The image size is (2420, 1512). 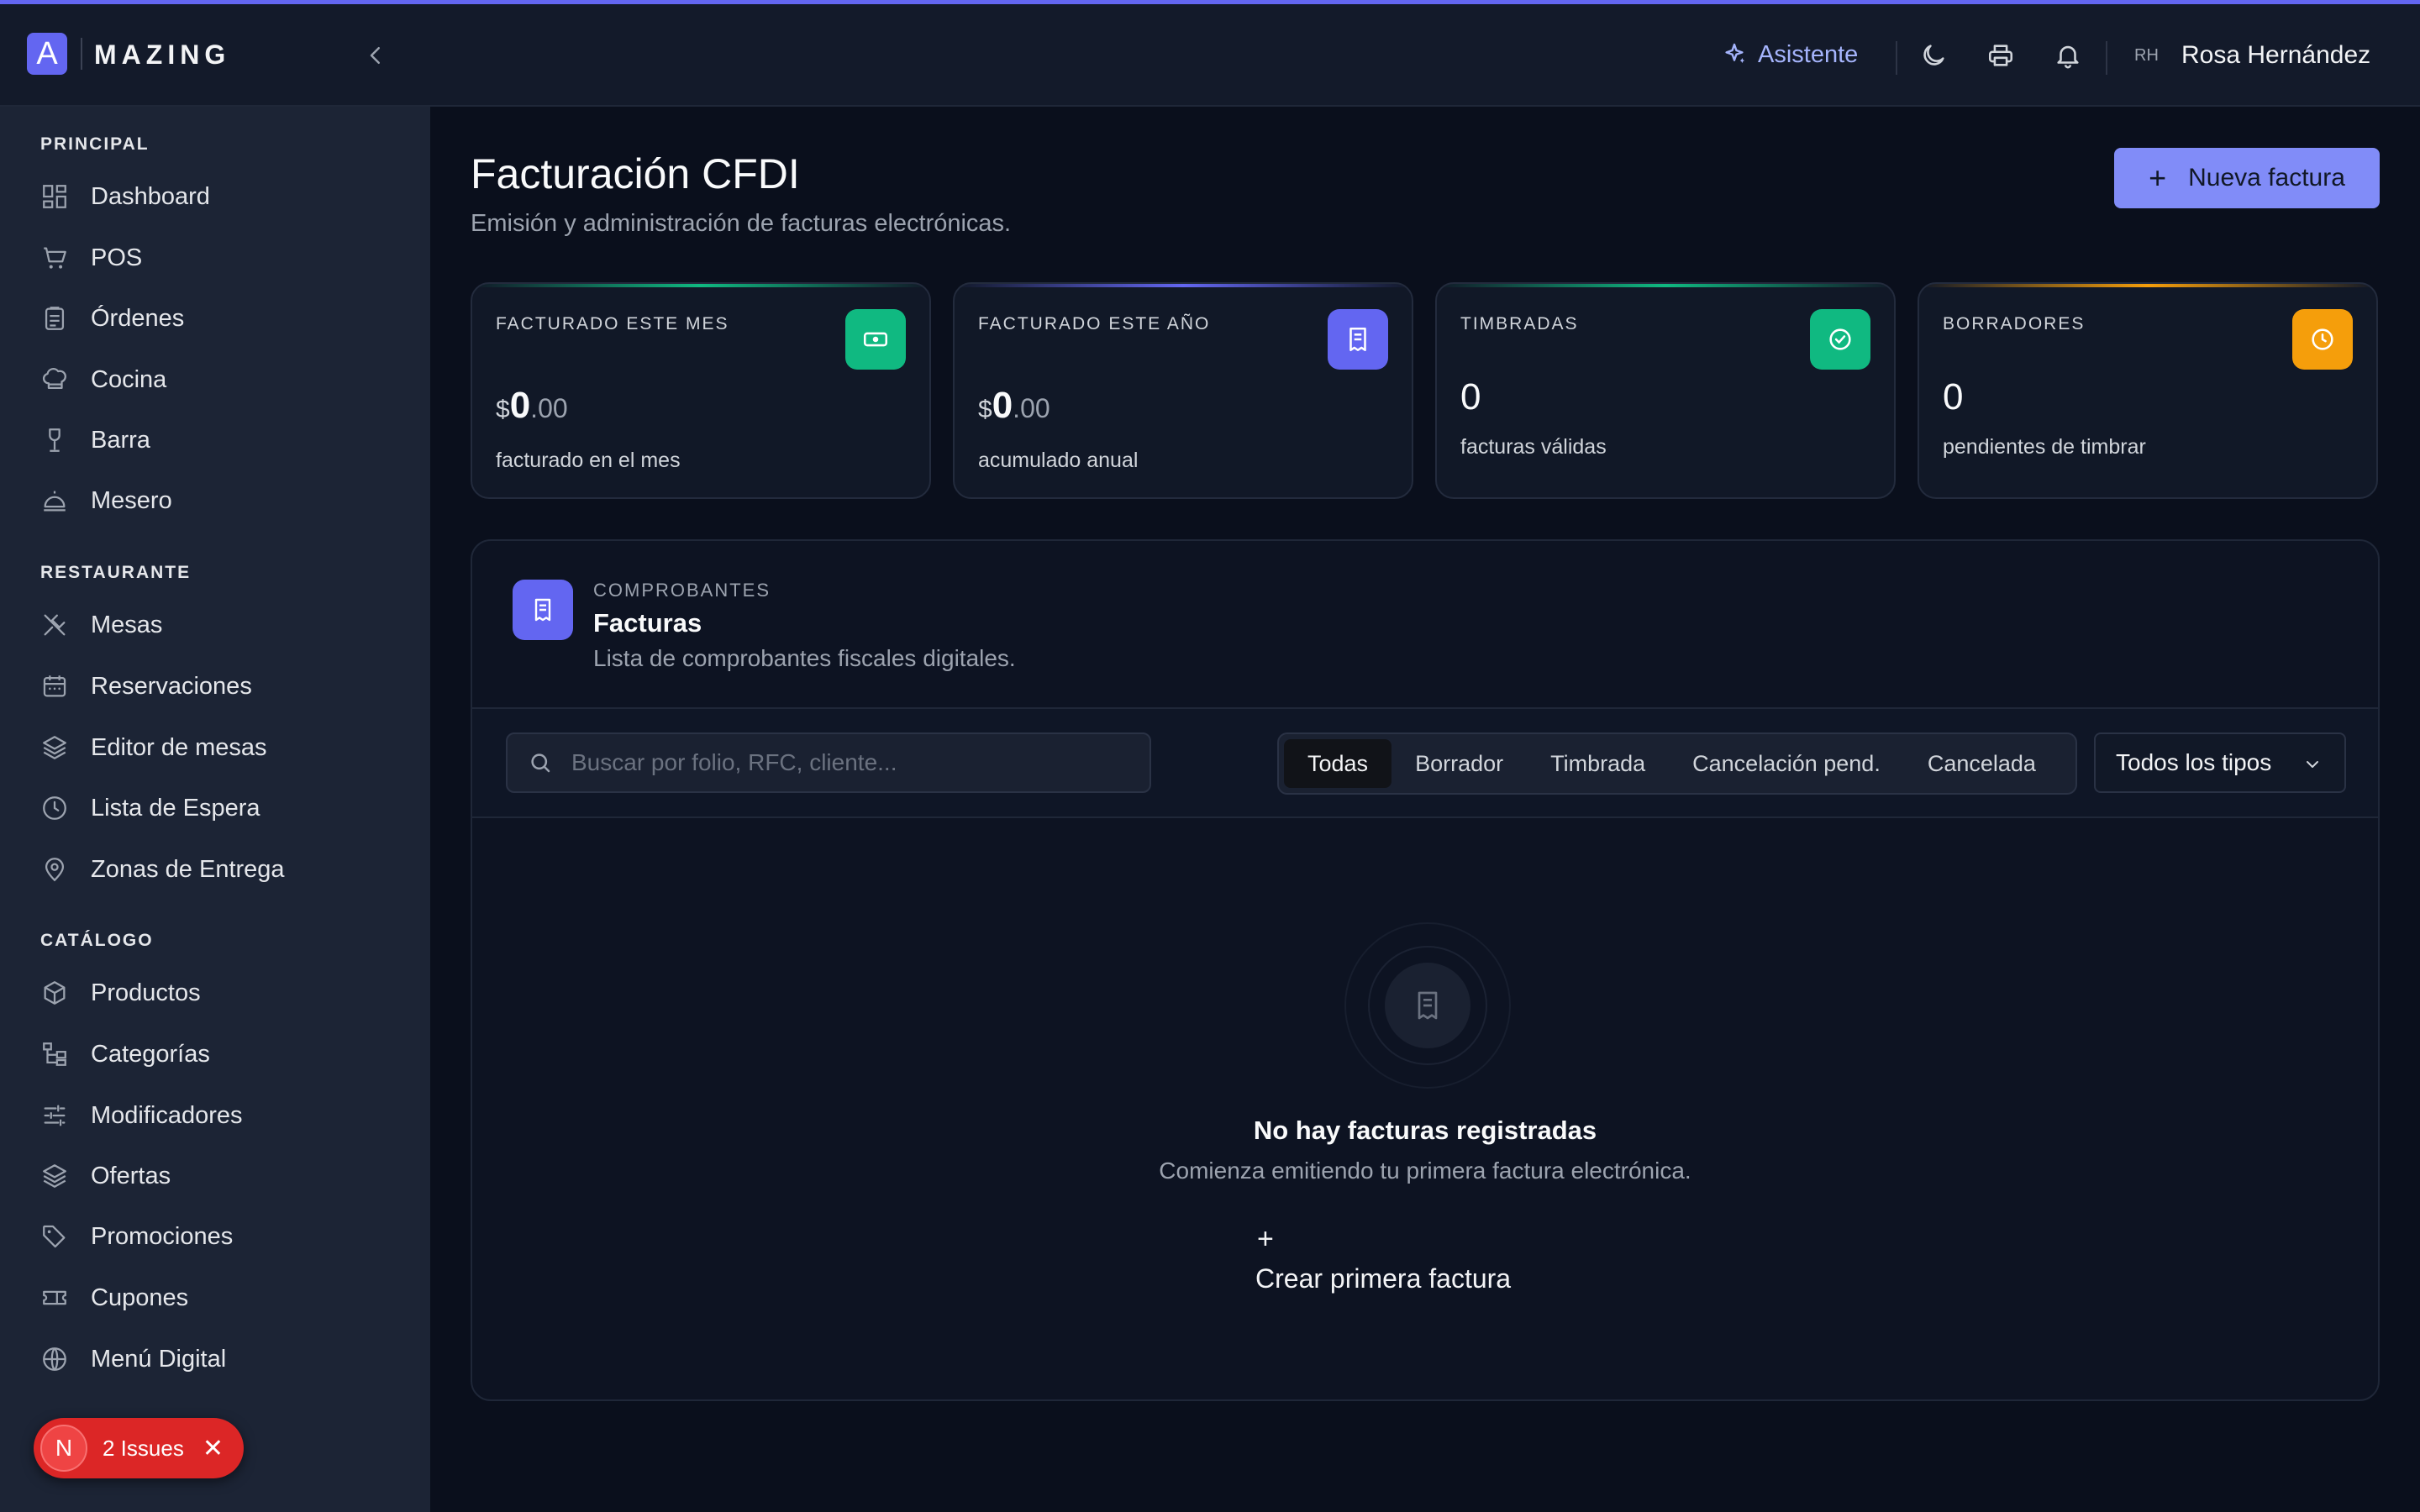 What do you see at coordinates (1210, 55) in the screenshot?
I see `top-header: A MAZING Asistente RH Rosa Hernández` at bounding box center [1210, 55].